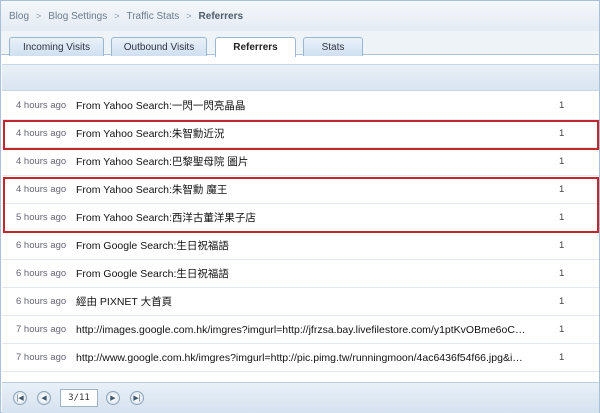  I want to click on tab-incoming-visits: Incoming Visits, so click(56, 46).